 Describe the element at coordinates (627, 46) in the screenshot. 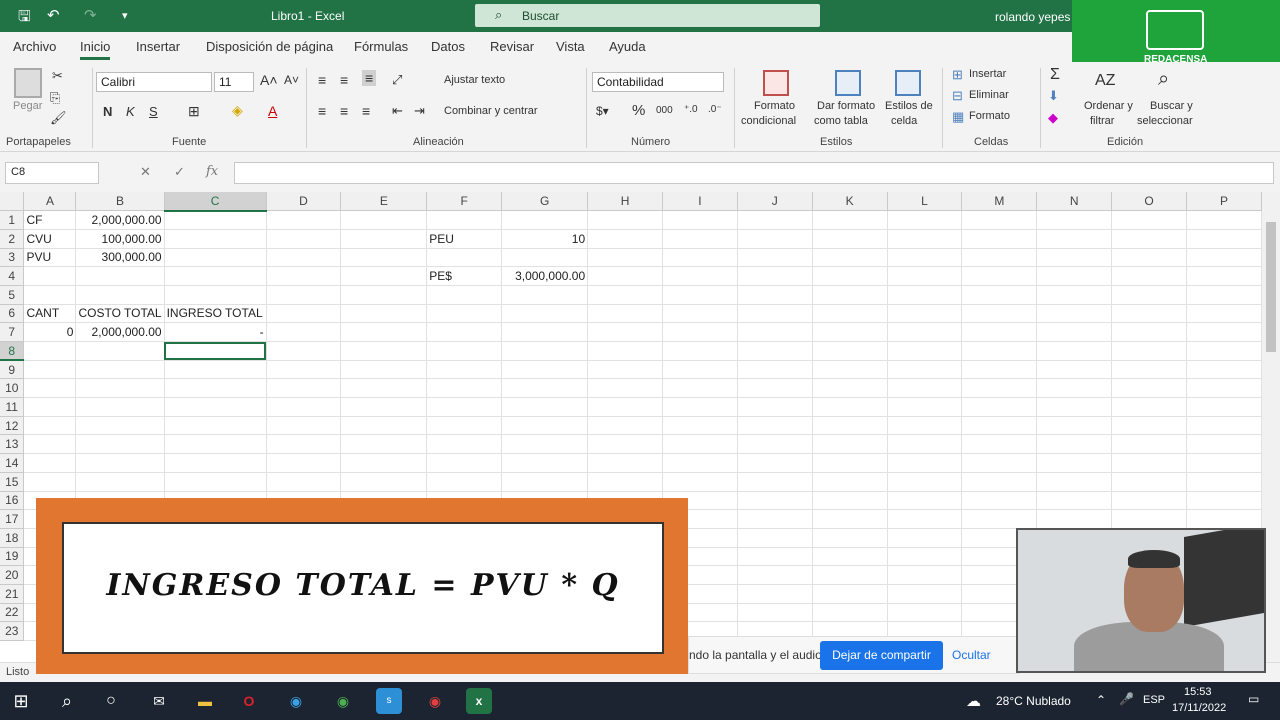

I see `menu-ayuda: Ayuda` at that location.